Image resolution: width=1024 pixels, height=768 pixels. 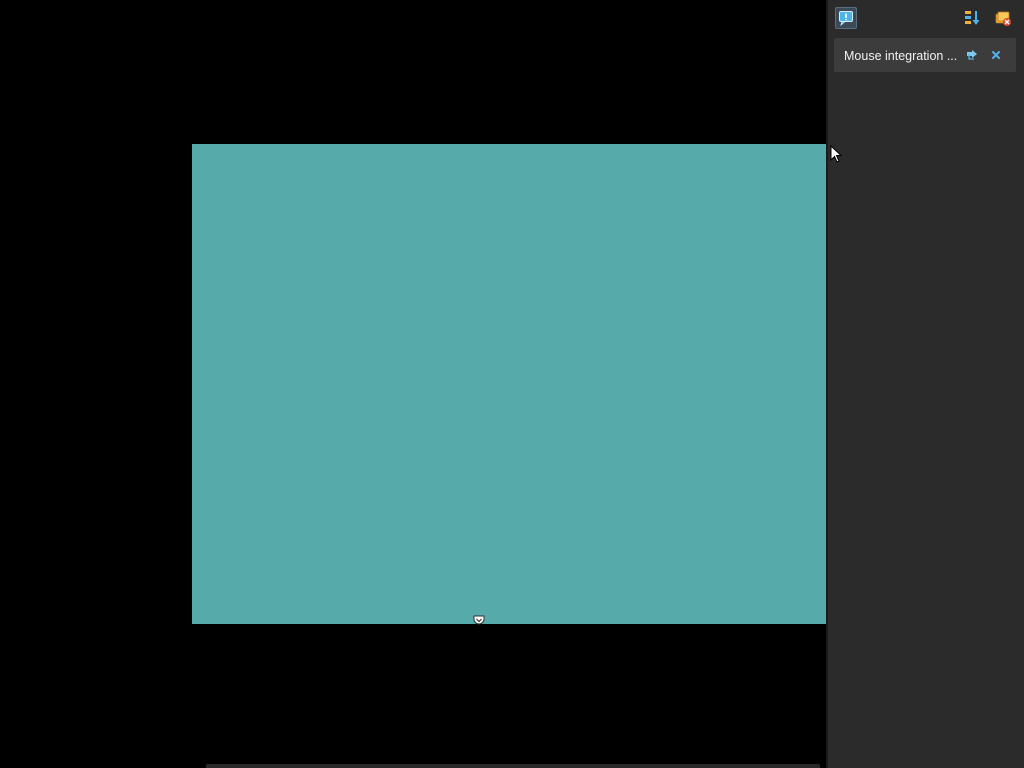 I want to click on dismiss-all-button, so click(x=1003, y=18).